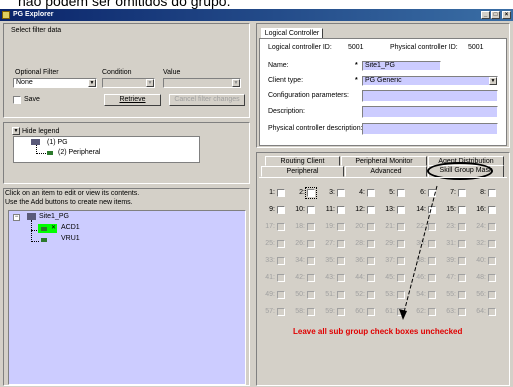 The image size is (513, 387). What do you see at coordinates (386, 171) in the screenshot?
I see `tab-advanced: Advanced` at bounding box center [386, 171].